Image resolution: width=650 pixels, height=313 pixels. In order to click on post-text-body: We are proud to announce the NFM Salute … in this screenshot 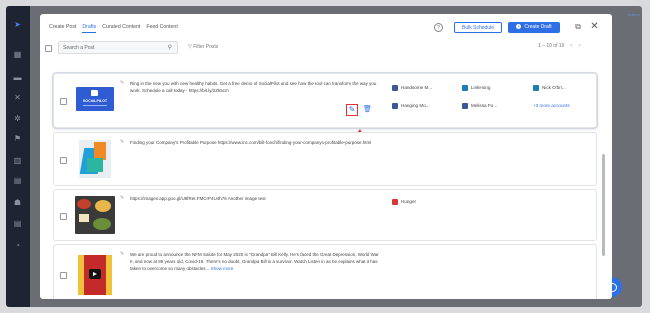, I will do `click(254, 261)`.